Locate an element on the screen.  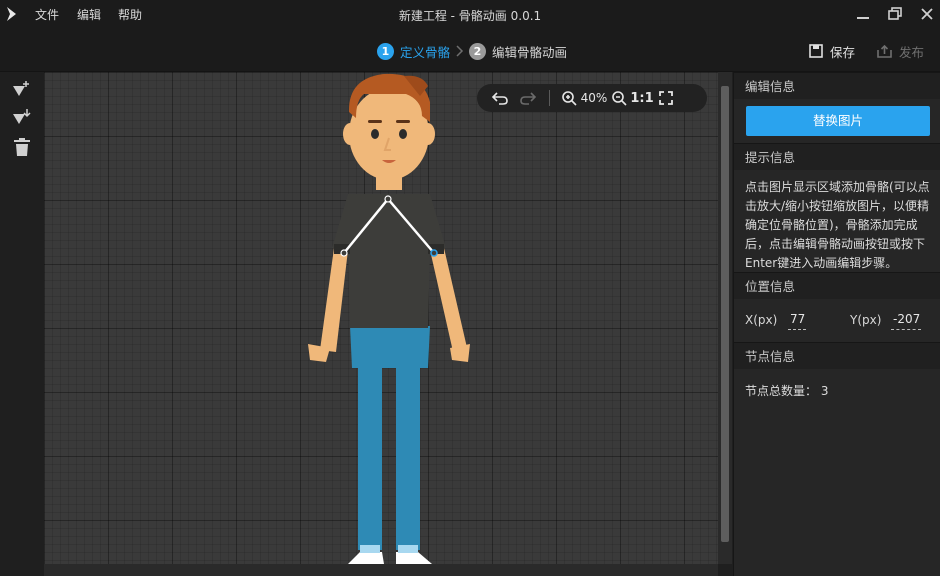
step-number: 1 is located at coordinates (385, 51).